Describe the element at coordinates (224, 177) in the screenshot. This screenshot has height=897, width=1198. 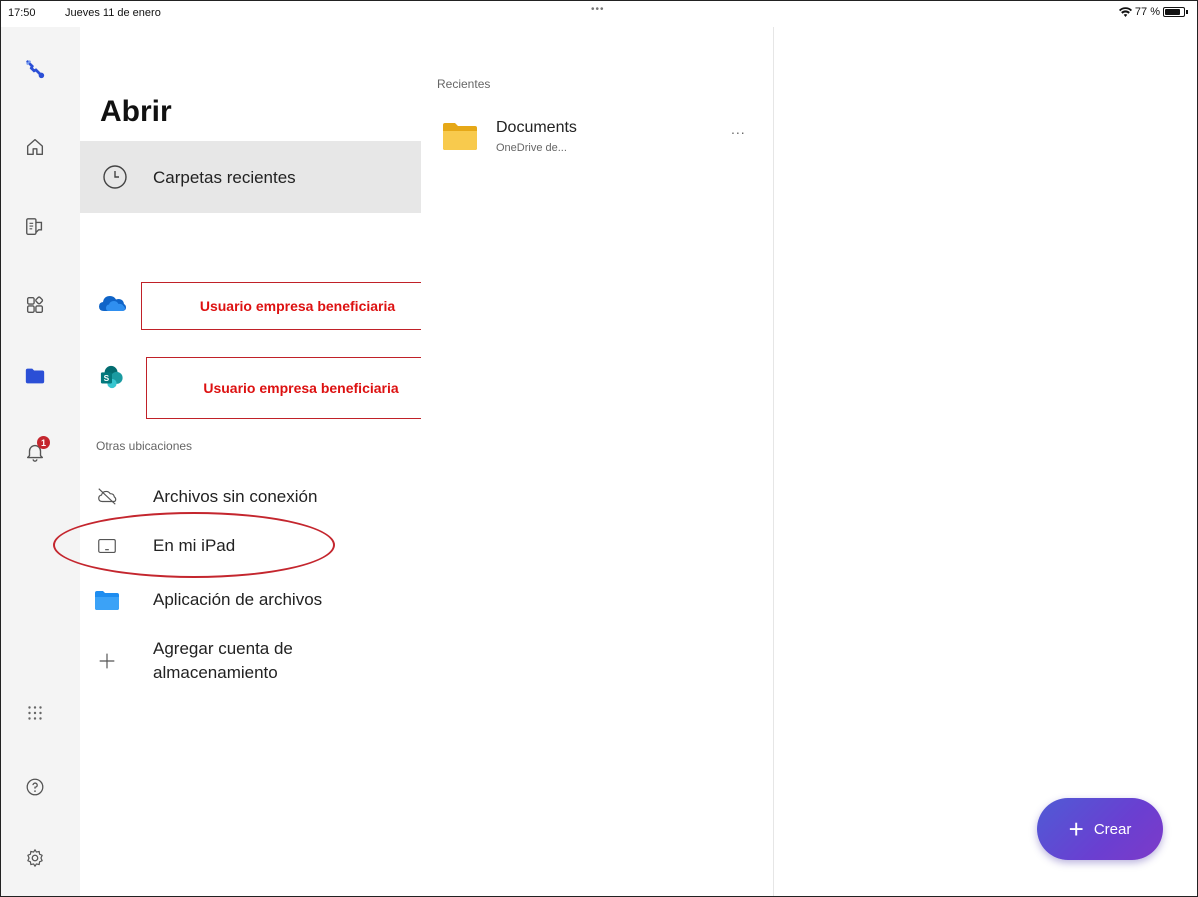
I see `recent-folders-label: Carpetas recientes` at that location.